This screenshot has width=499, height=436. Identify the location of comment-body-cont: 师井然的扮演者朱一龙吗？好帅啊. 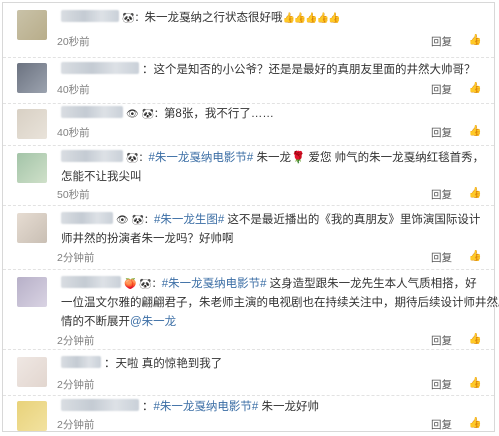
(147, 239).